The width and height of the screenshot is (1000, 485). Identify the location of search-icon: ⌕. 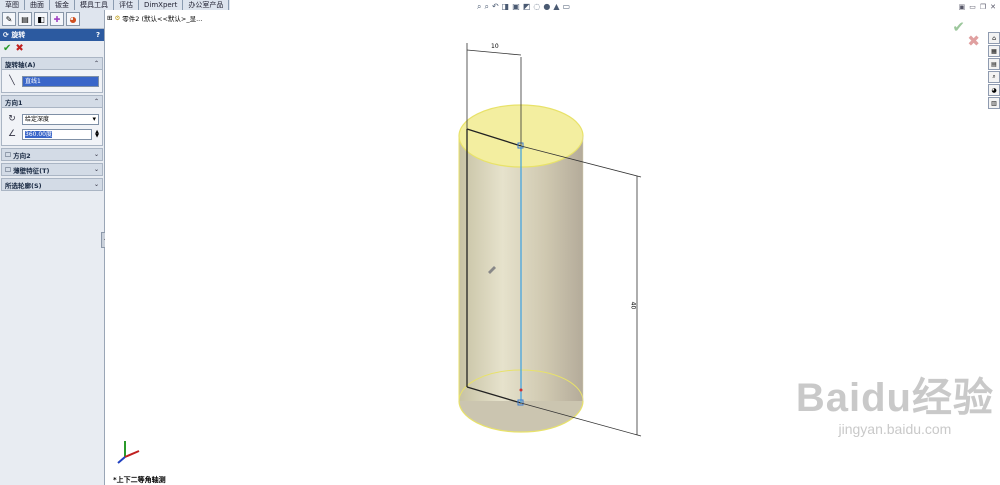
(994, 77).